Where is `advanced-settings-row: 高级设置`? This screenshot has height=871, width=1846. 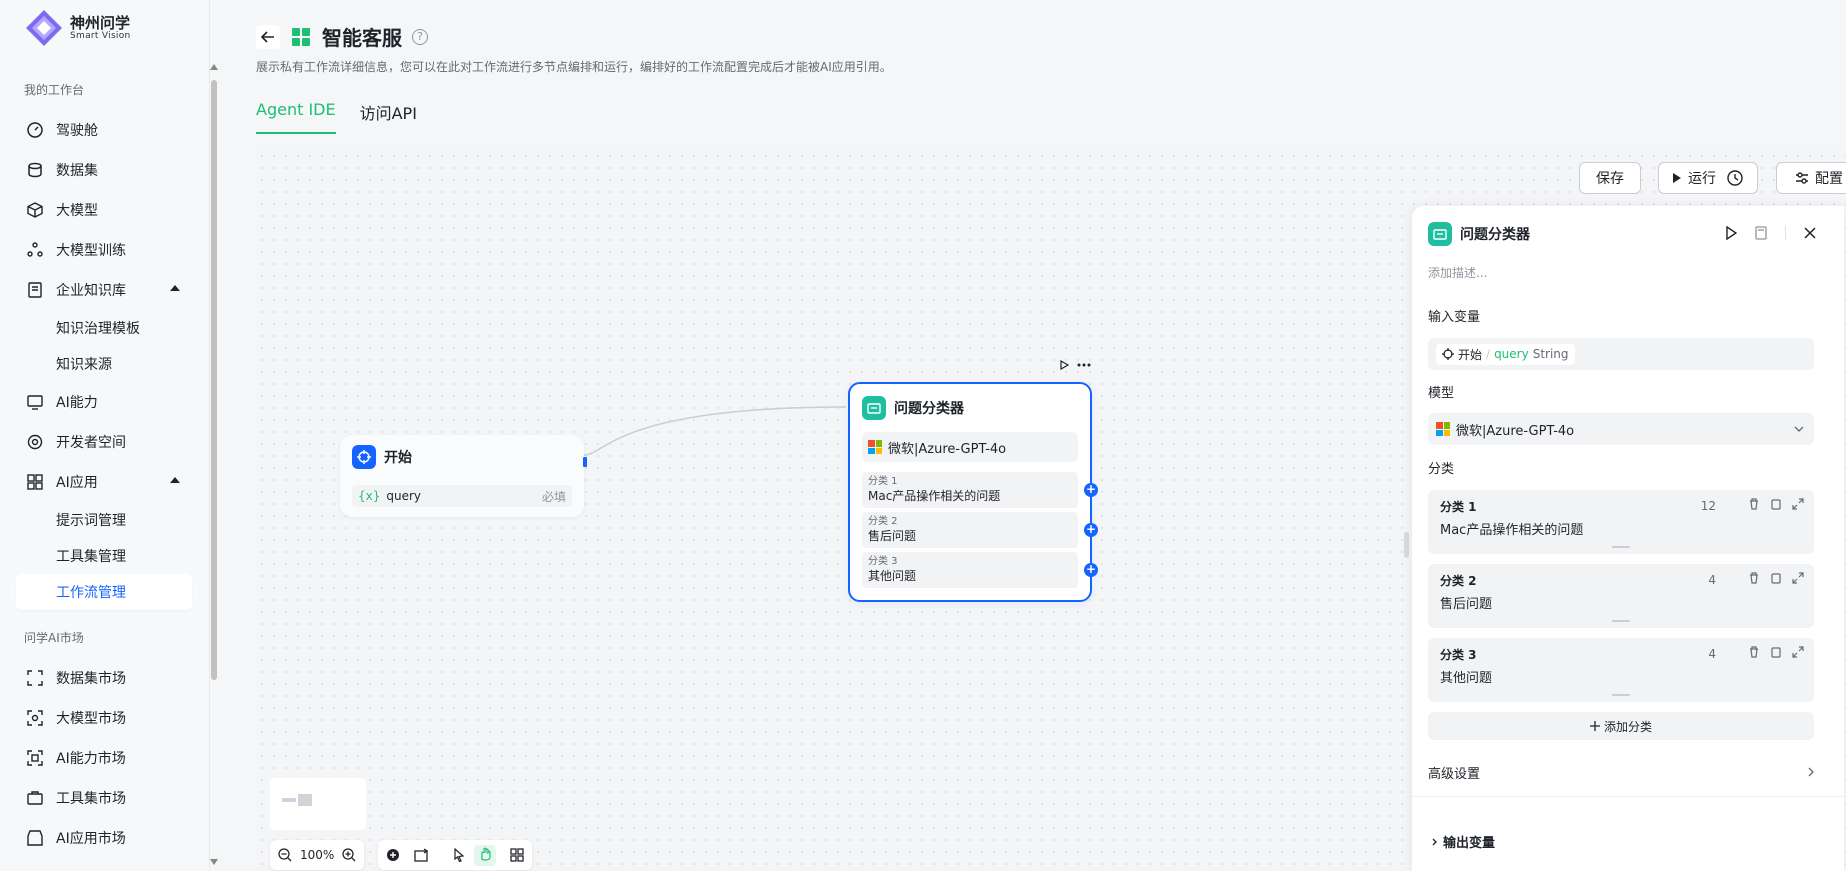 advanced-settings-row: 高级设置 is located at coordinates (1621, 772).